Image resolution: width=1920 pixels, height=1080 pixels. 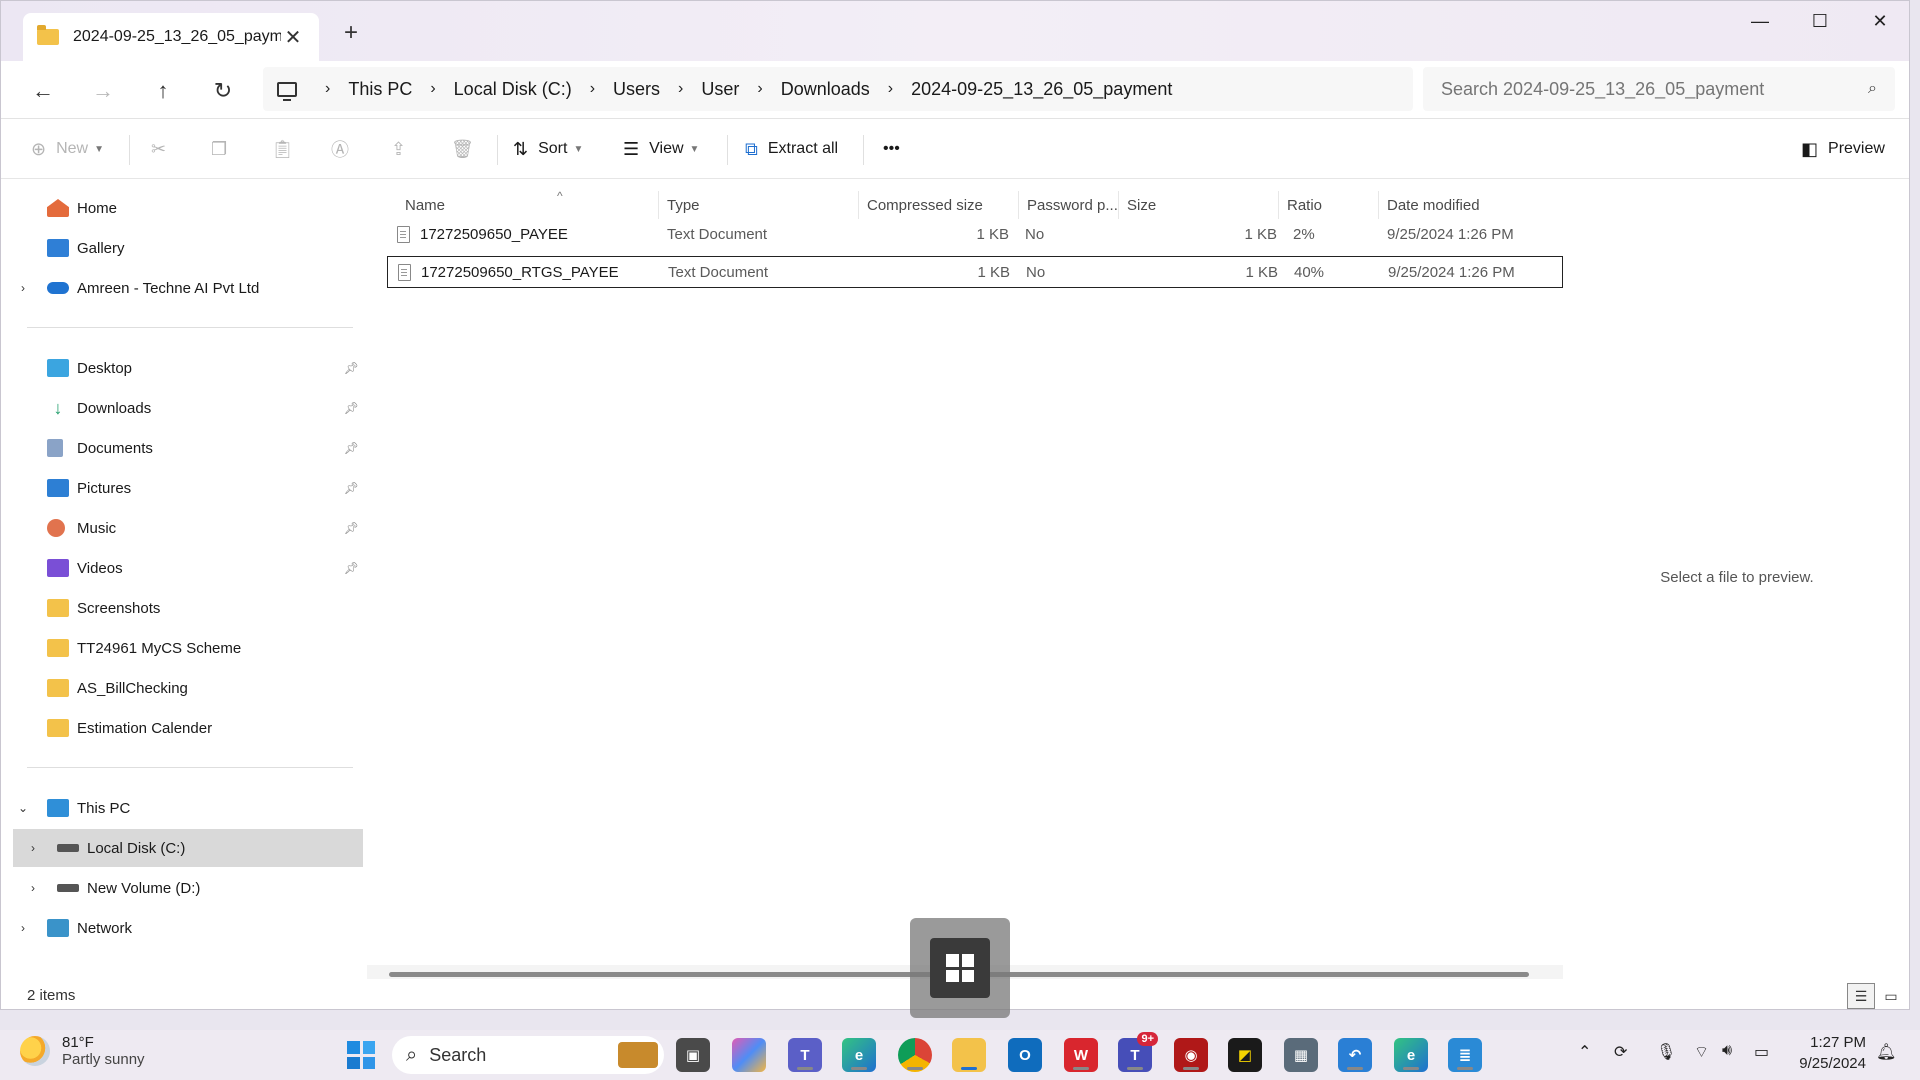 I want to click on column-header-size: Size, so click(x=1199, y=205).